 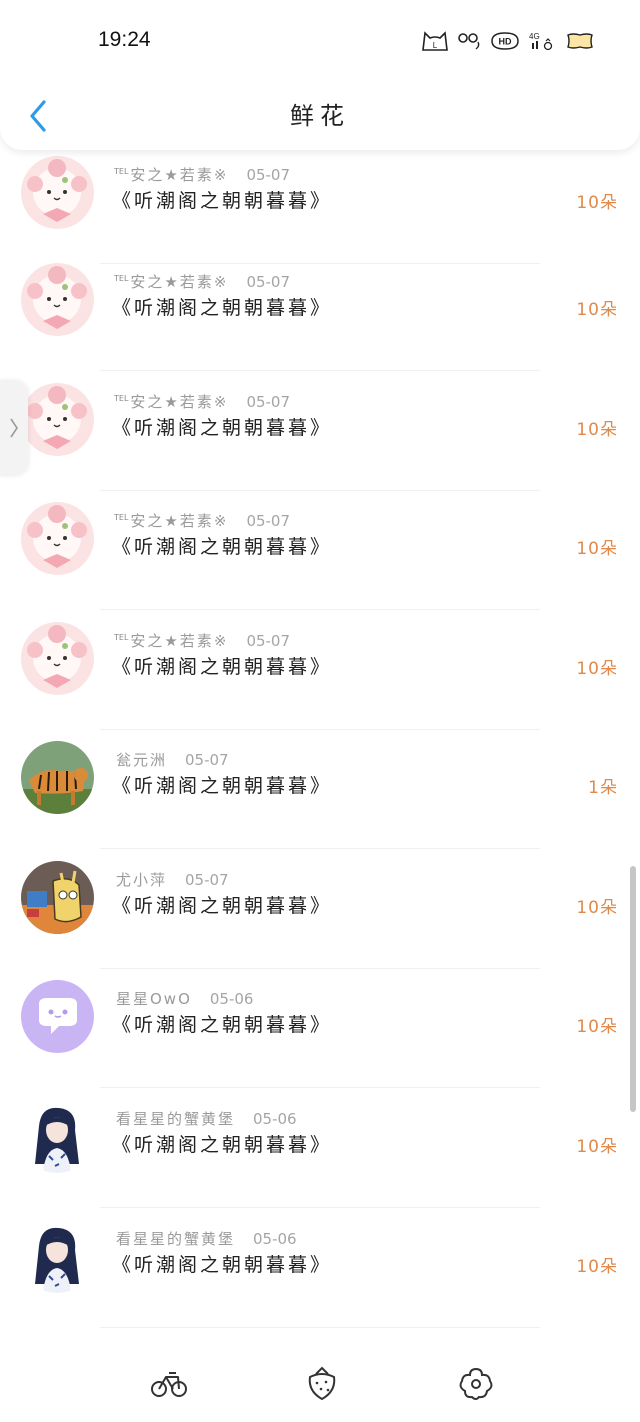 I want to click on signal-icon: 4G, so click(x=541, y=41).